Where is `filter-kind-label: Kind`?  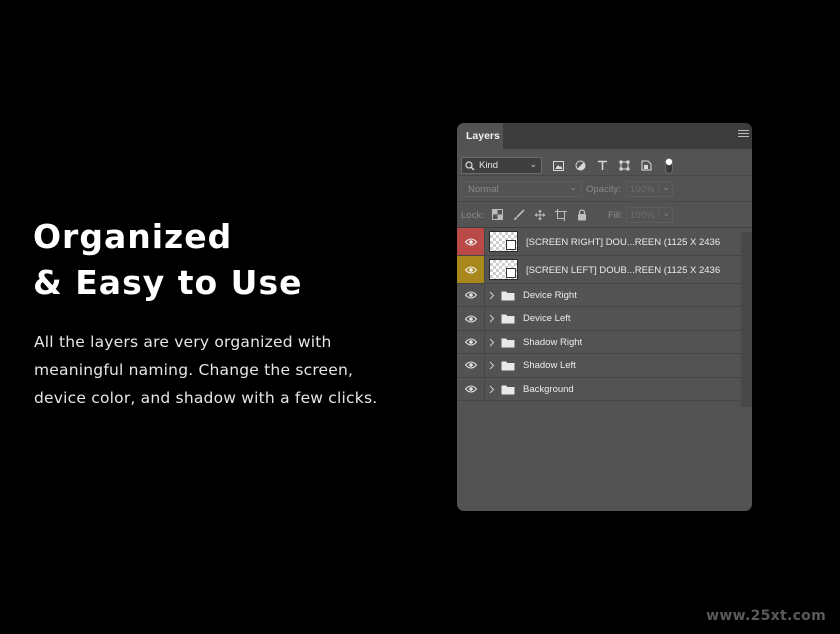
filter-kind-label: Kind is located at coordinates (489, 165).